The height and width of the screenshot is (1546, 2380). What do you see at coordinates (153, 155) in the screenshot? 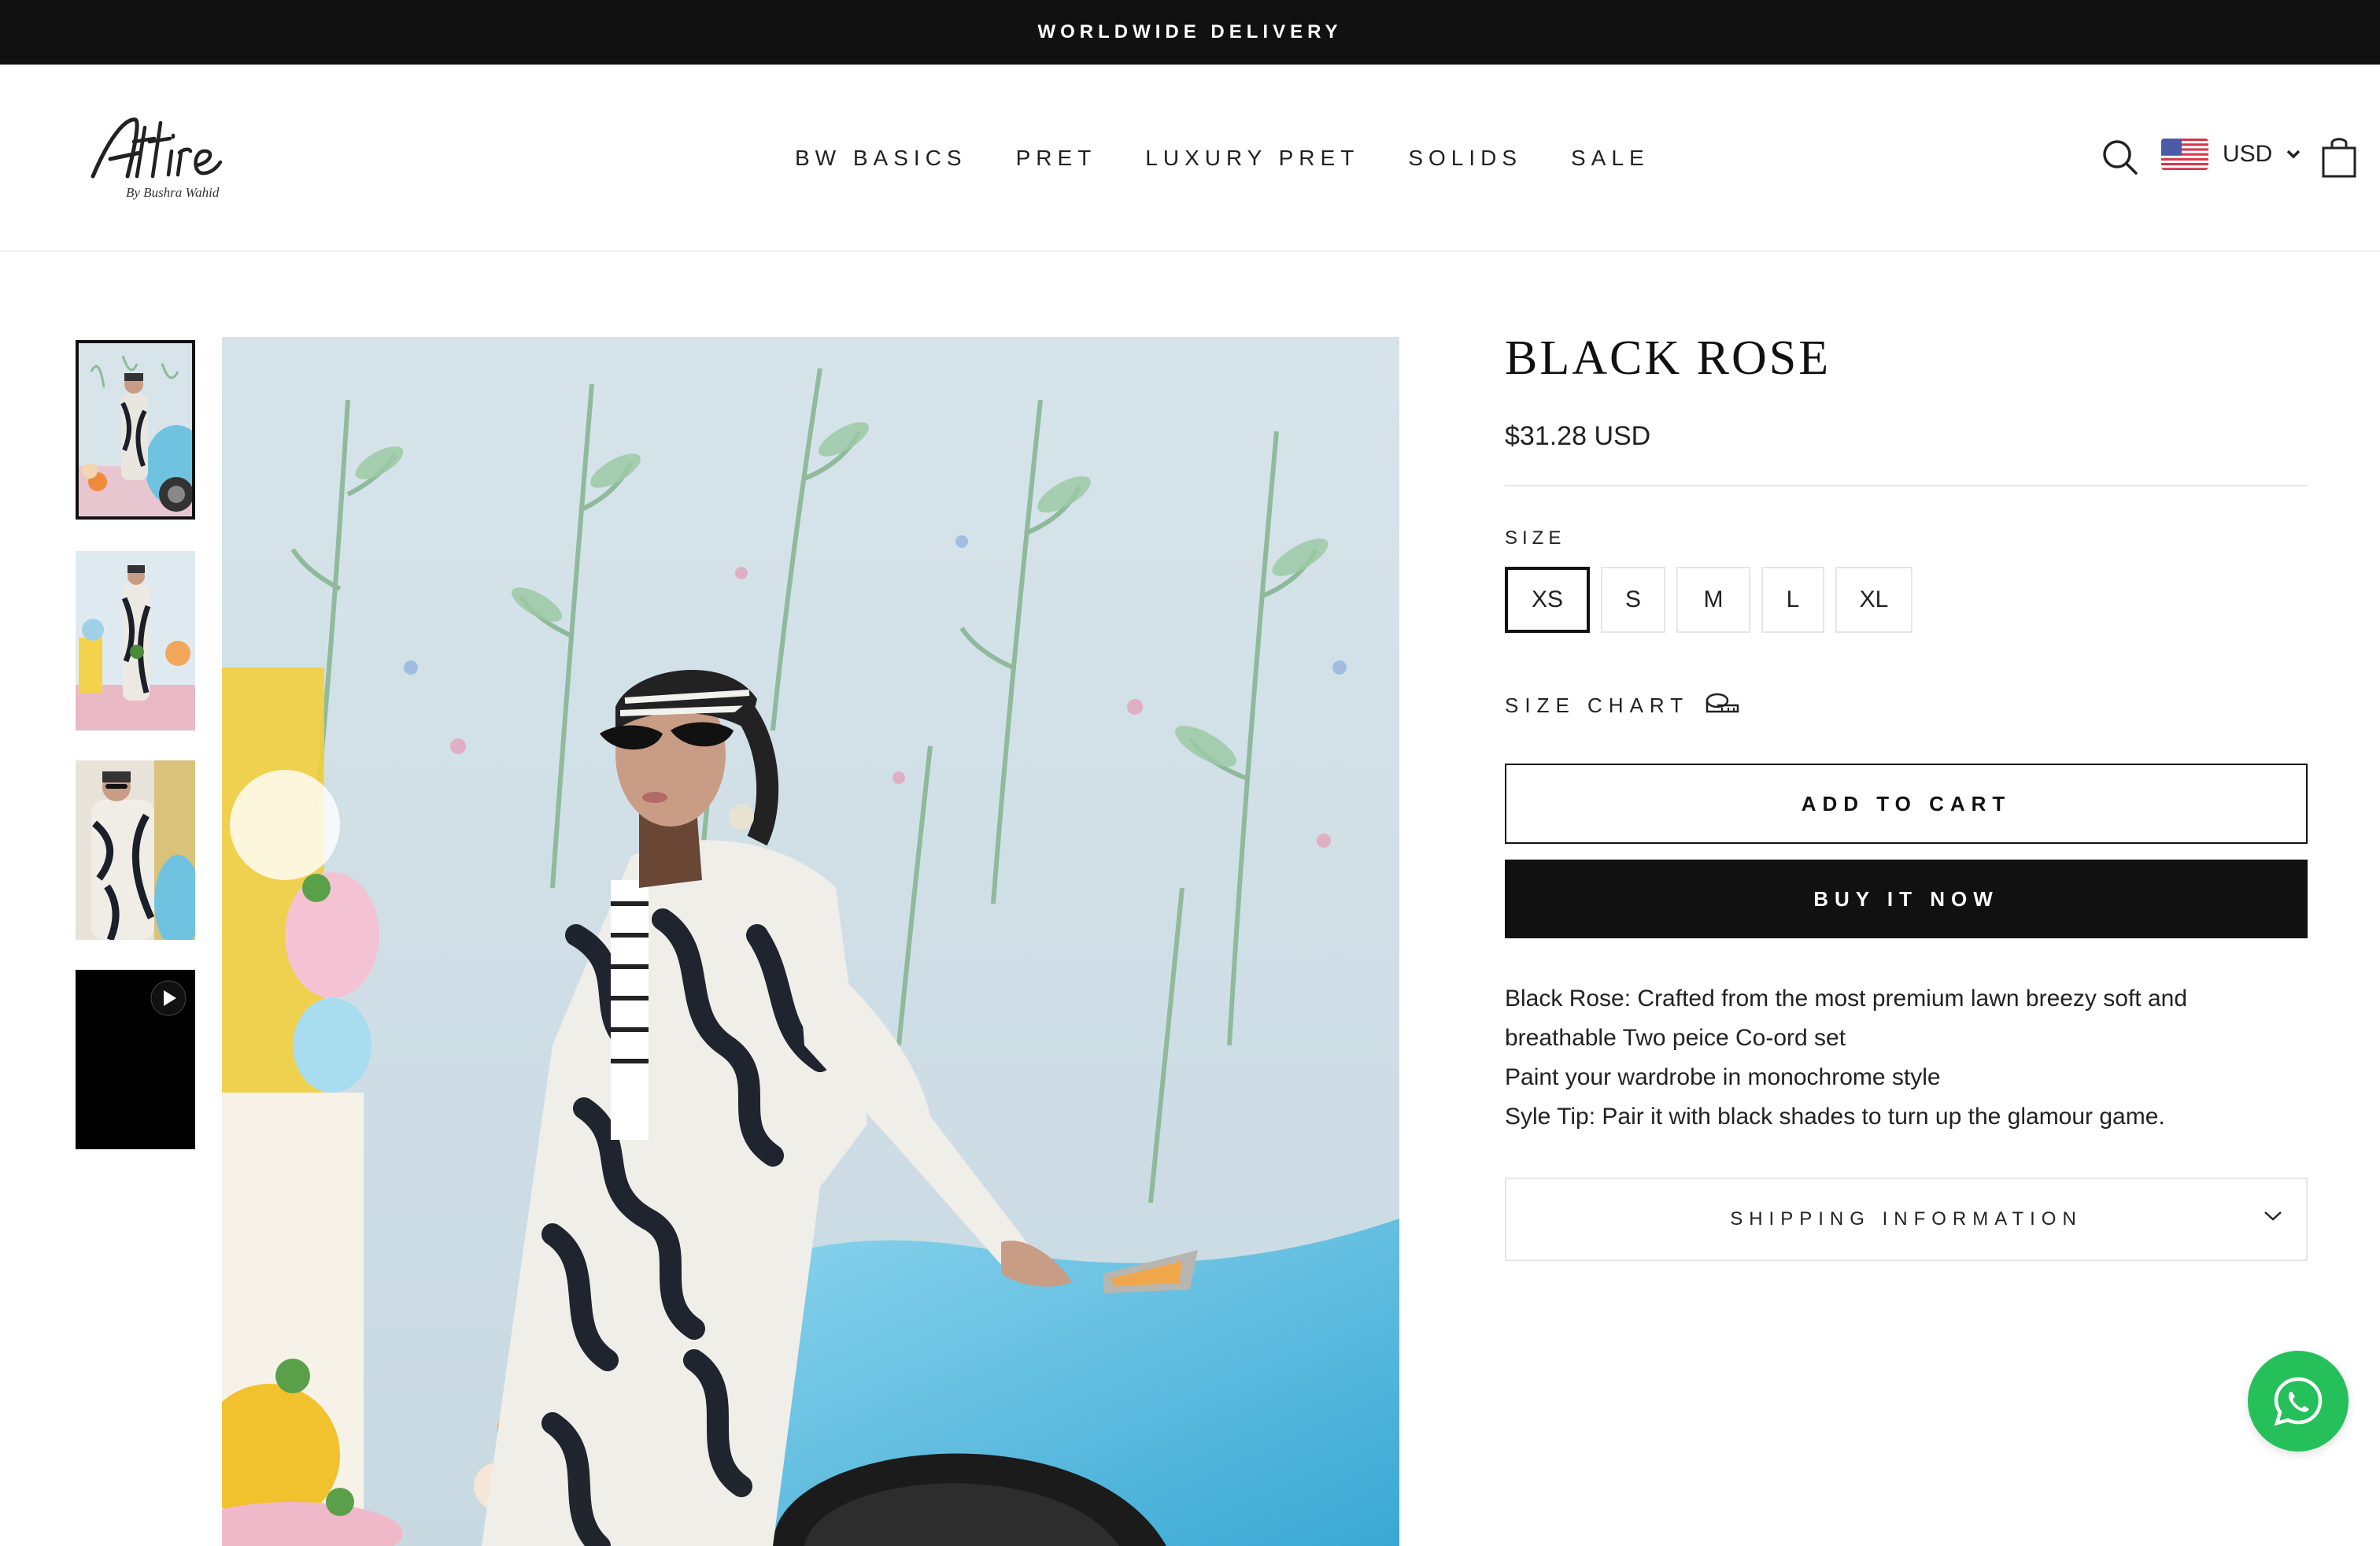
I see `logo: By Bushra Wahid` at bounding box center [153, 155].